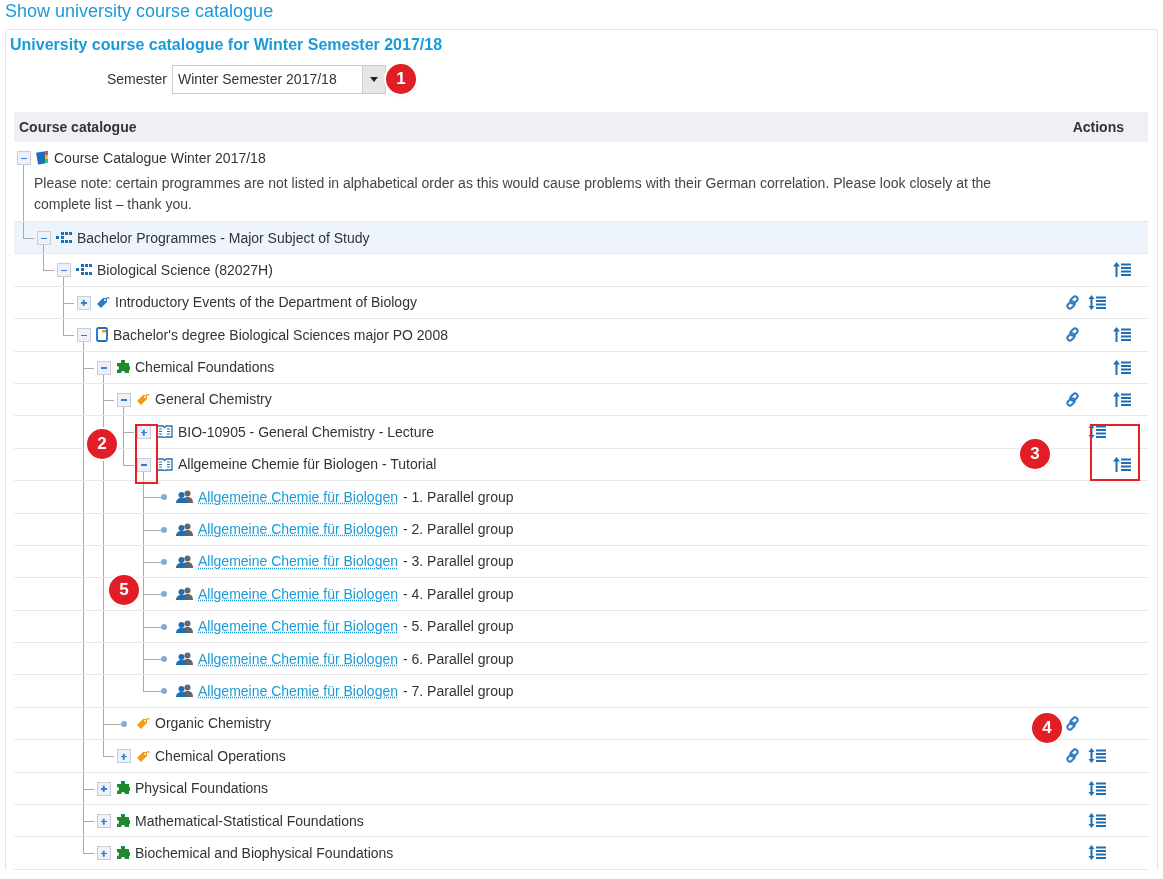 The image size is (1163, 879). What do you see at coordinates (458, 626) in the screenshot?
I see `group-label: - 5. Parallel group` at bounding box center [458, 626].